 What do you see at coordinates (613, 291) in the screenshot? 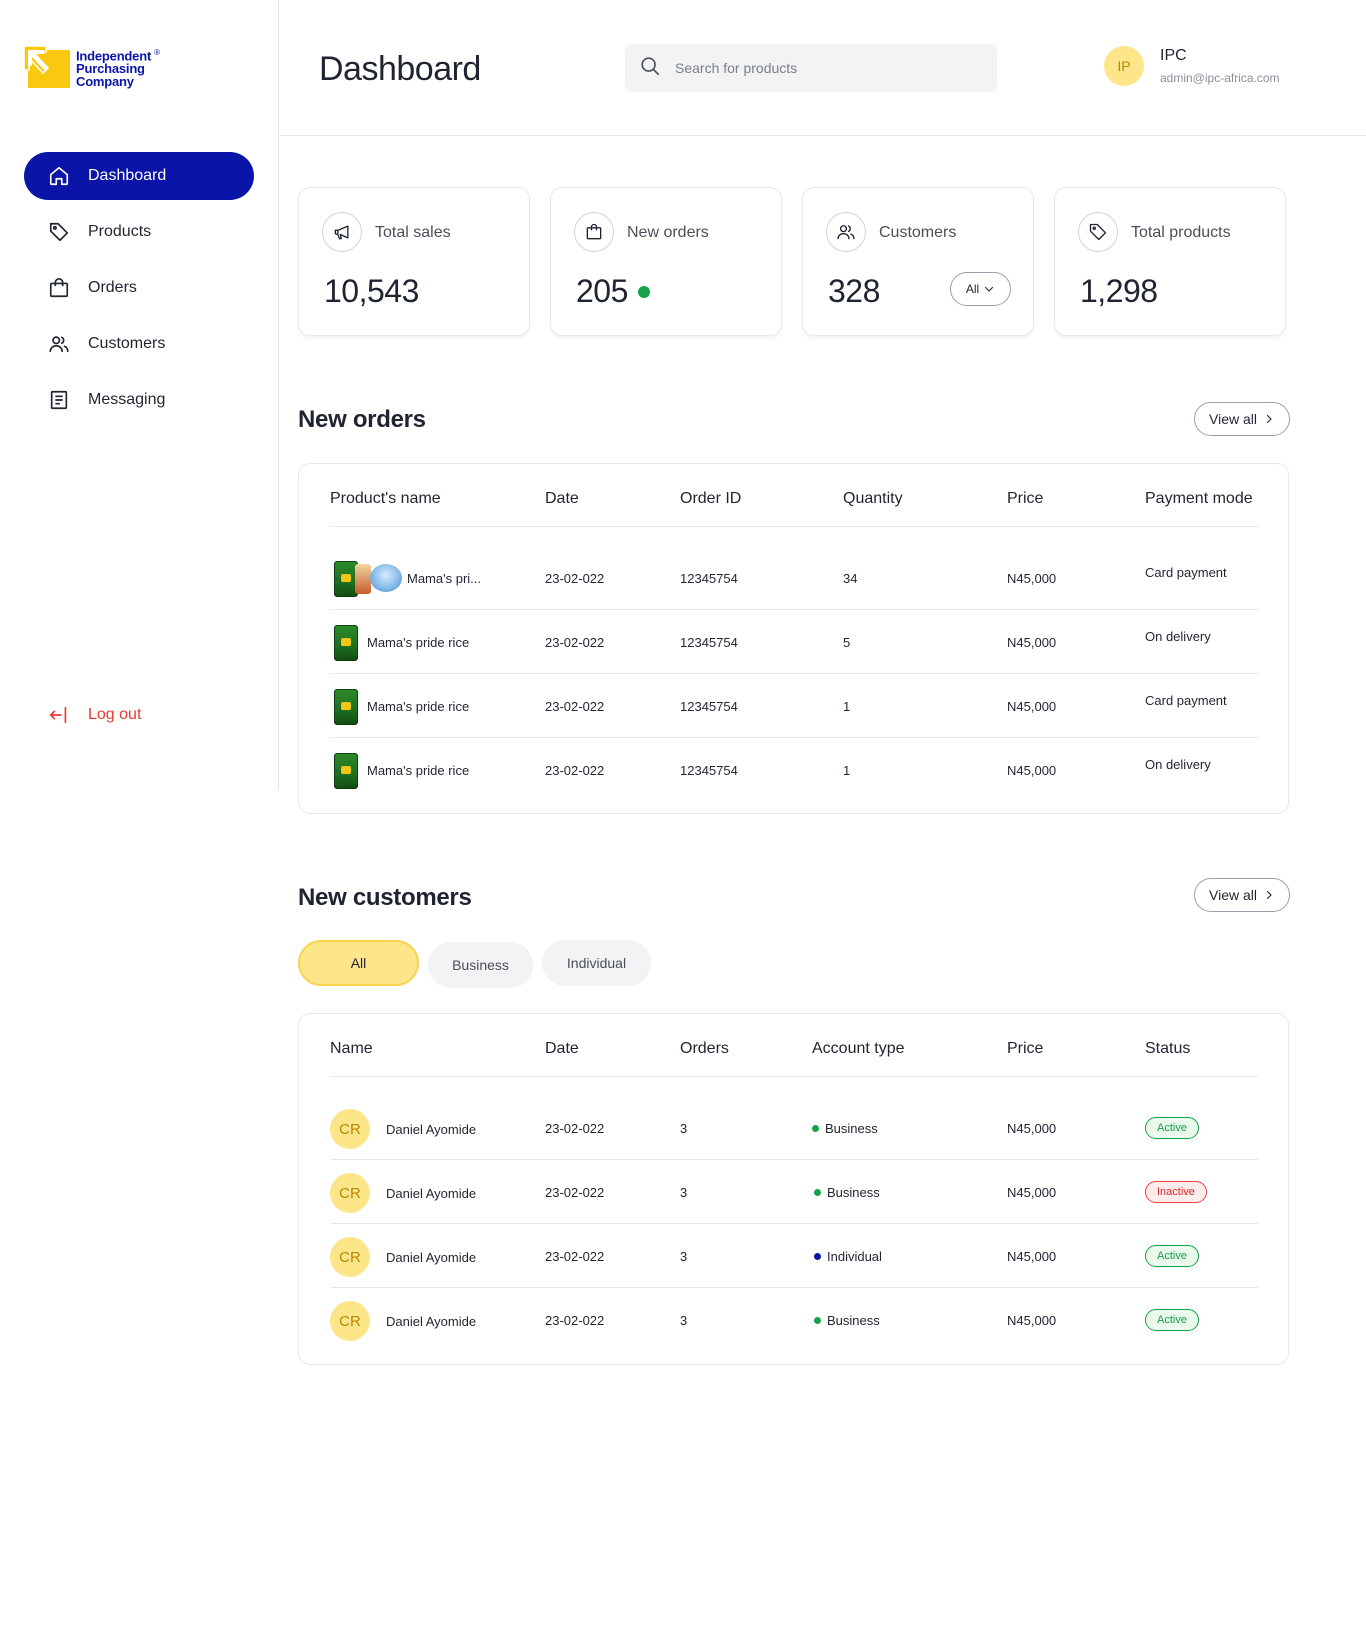
I see `stat-value: 205` at bounding box center [613, 291].